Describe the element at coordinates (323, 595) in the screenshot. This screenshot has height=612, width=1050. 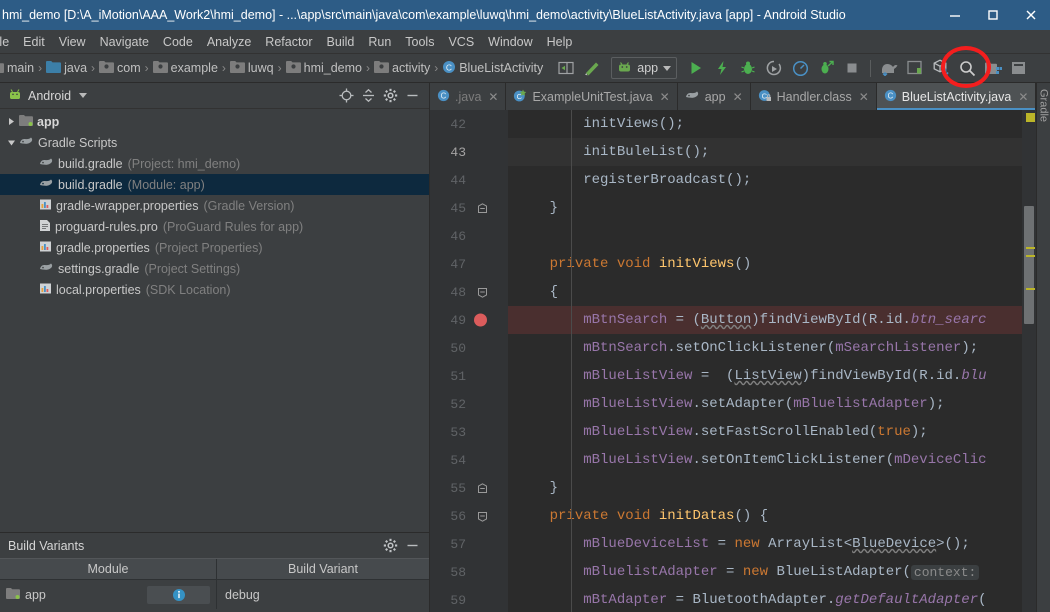
I see `build-variant-value-cell: debug` at that location.